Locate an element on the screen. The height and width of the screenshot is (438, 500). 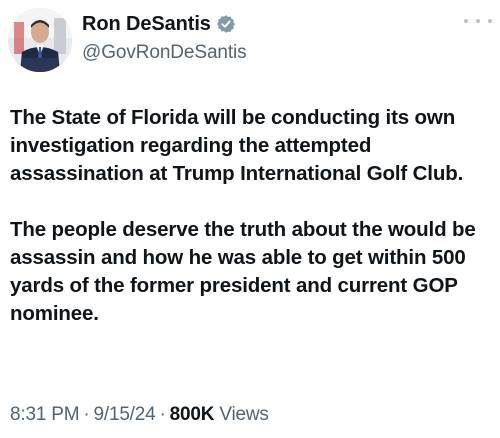
tweet-date: 9/15/24 is located at coordinates (125, 414).